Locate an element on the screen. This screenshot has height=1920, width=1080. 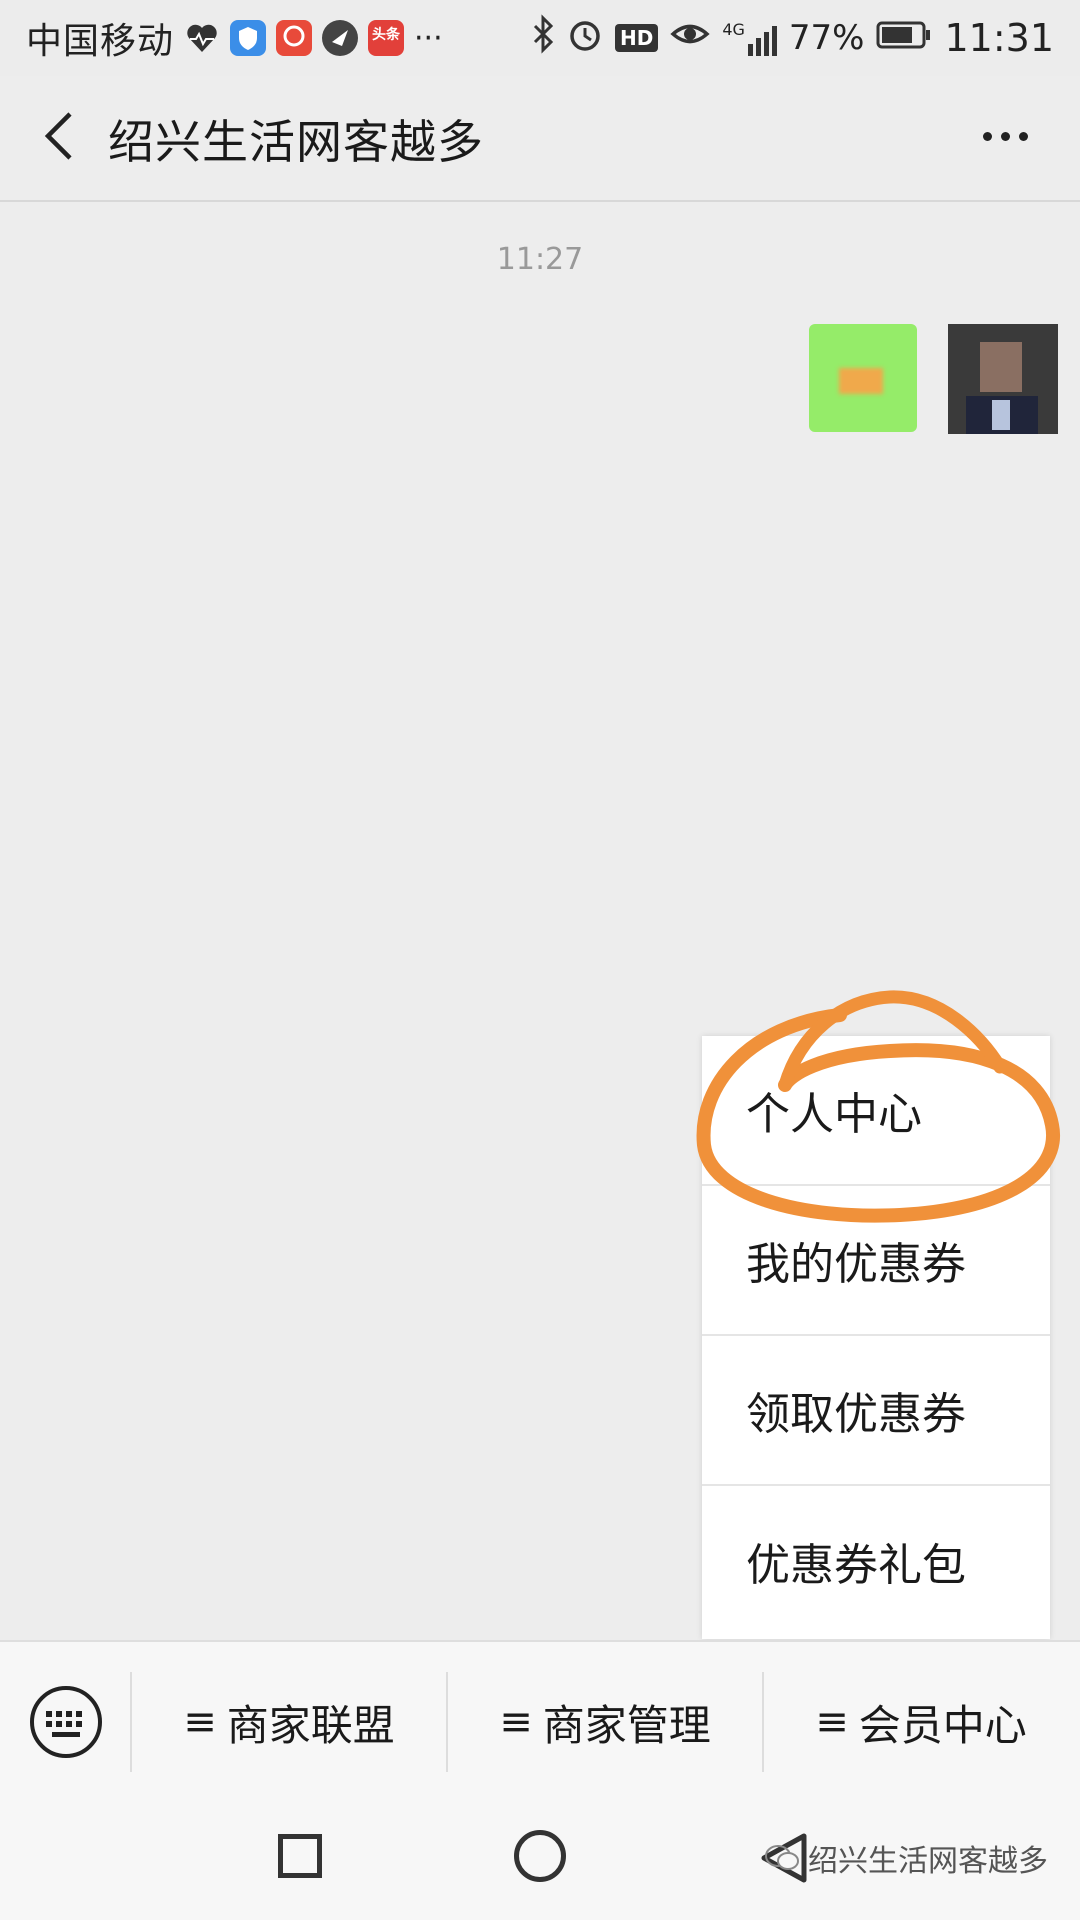
battery-percent: 77% is located at coordinates (826, 38).